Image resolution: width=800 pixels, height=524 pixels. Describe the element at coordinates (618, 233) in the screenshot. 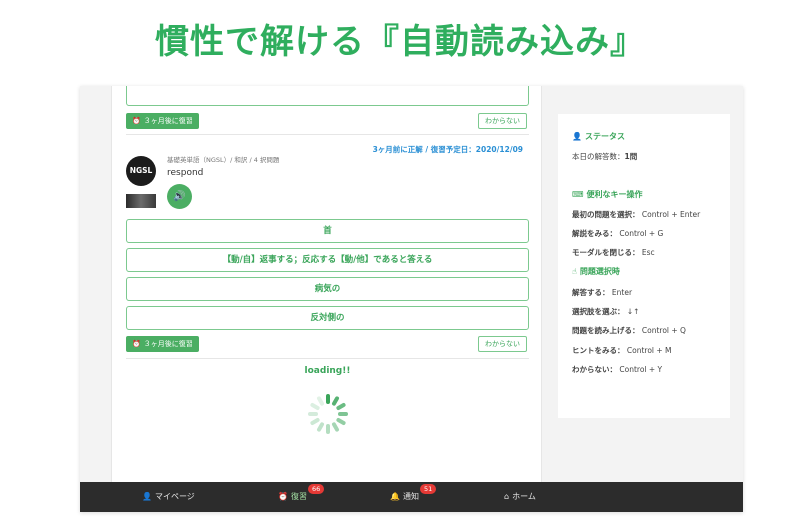

I see `key-hint: 解説をみる： Control + G` at that location.